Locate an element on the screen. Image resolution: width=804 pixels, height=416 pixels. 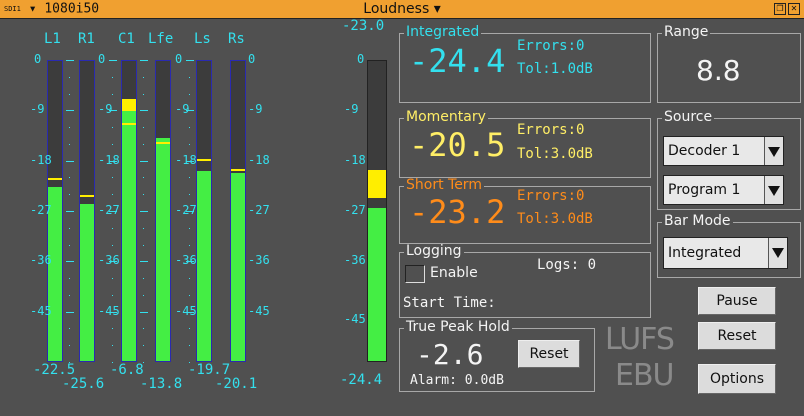
range-value: 8.8 is located at coordinates (718, 70).